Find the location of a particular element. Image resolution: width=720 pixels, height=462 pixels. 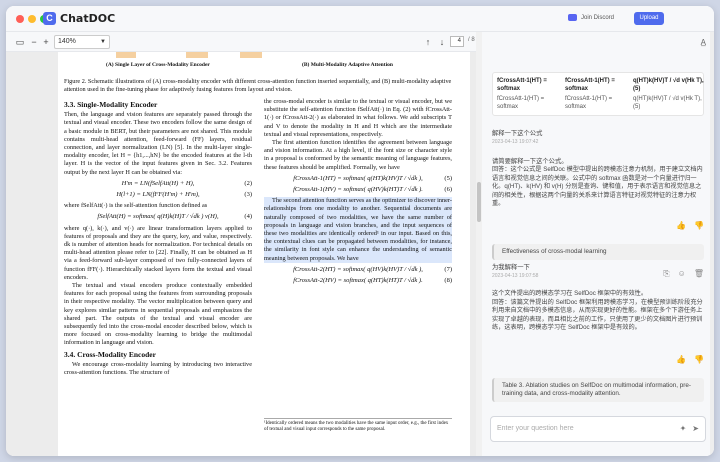

translate-icon: A̲ is located at coordinates (703, 42).